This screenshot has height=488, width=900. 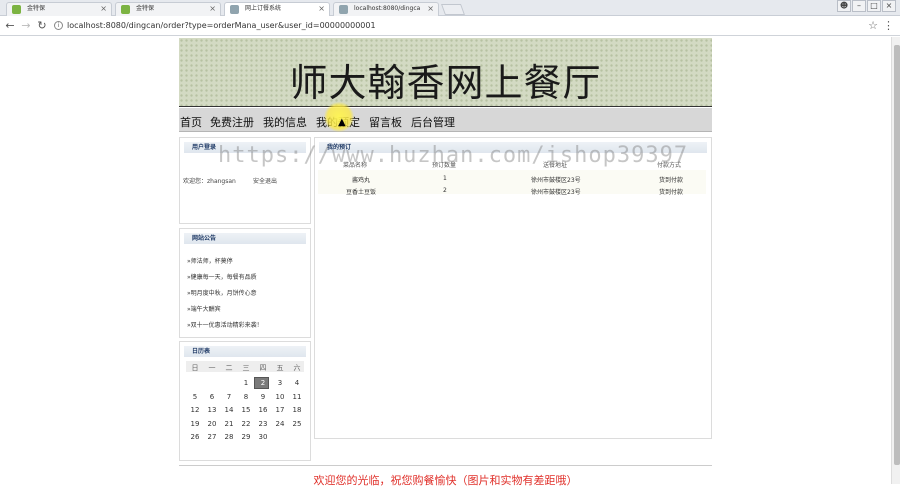 What do you see at coordinates (246, 397) in the screenshot?
I see `calendar-day: 8` at bounding box center [246, 397].